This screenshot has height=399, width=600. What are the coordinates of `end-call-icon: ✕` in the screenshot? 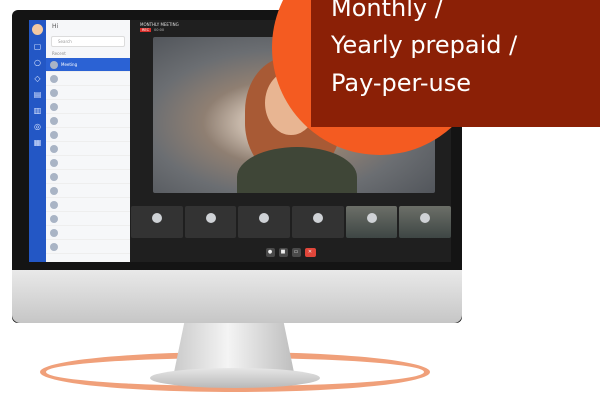 It's located at (310, 252).